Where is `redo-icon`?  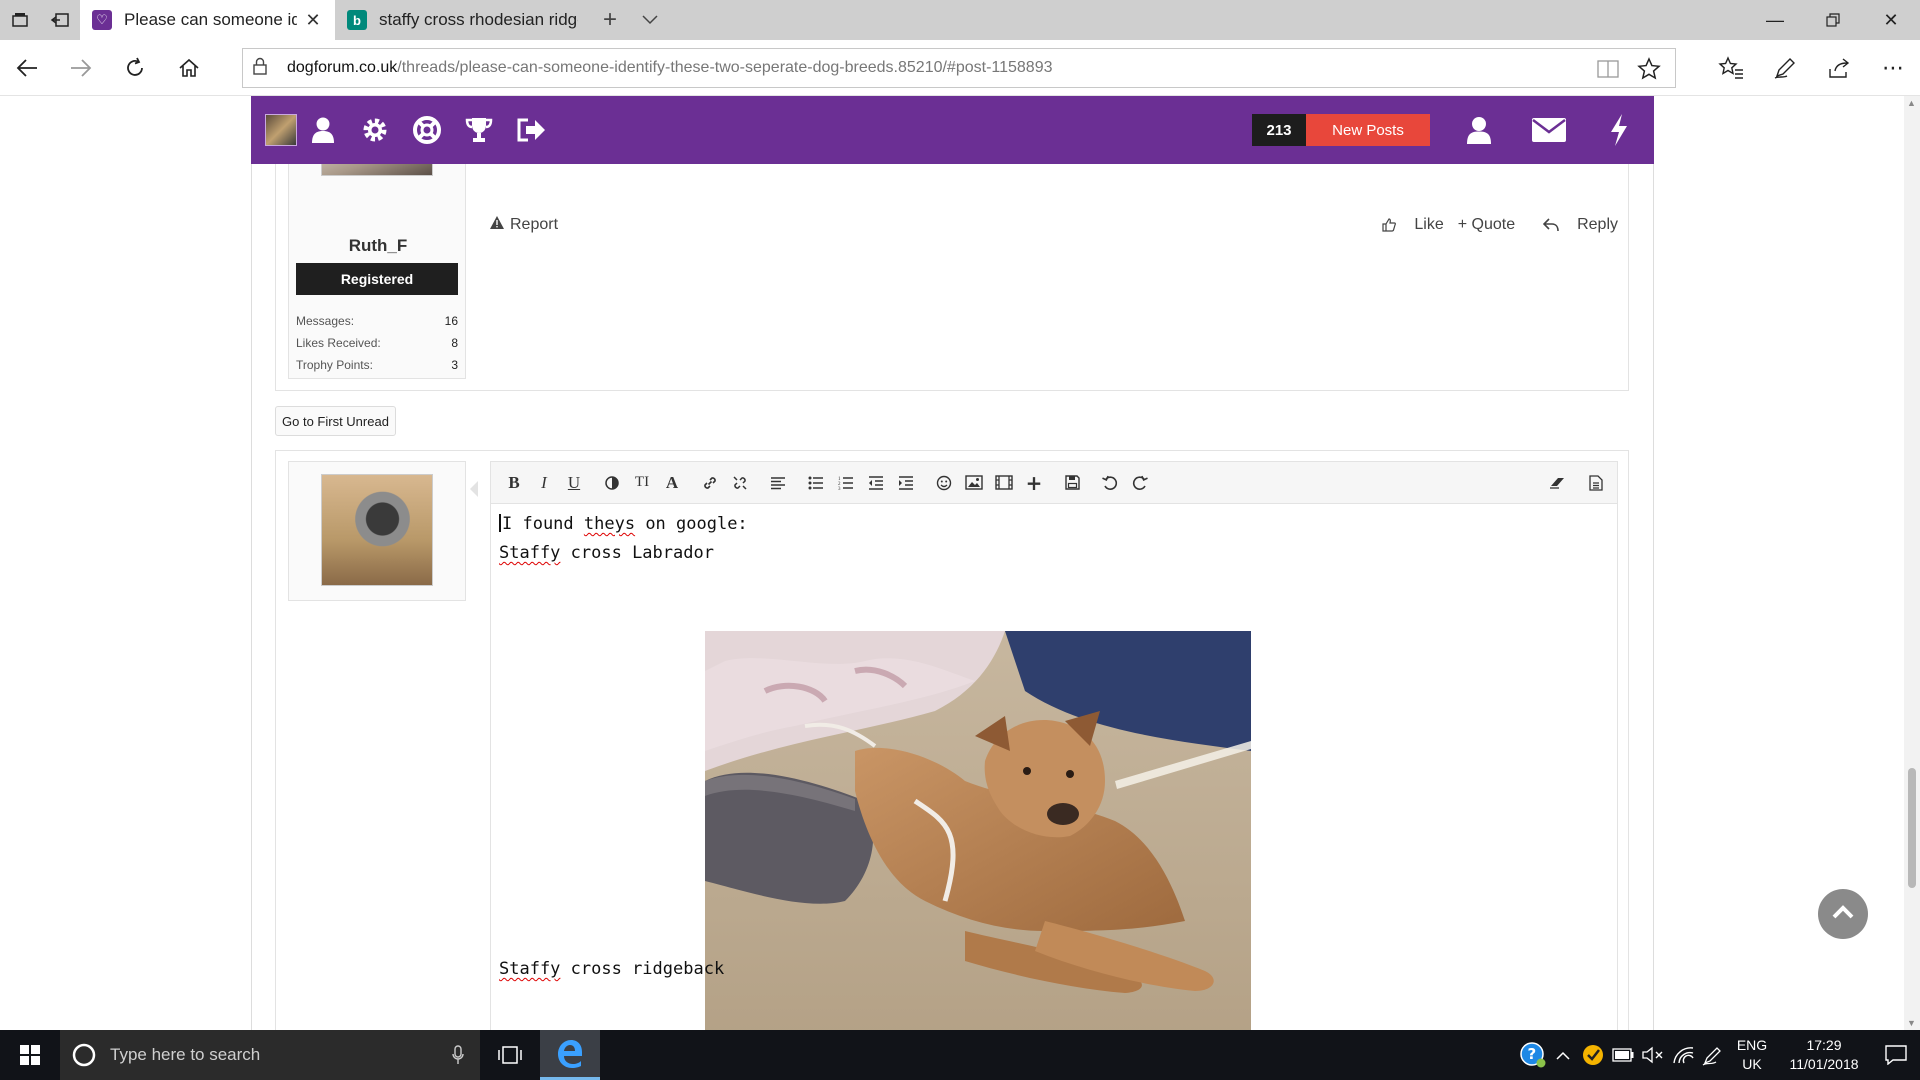
redo-icon is located at coordinates (1140, 483).